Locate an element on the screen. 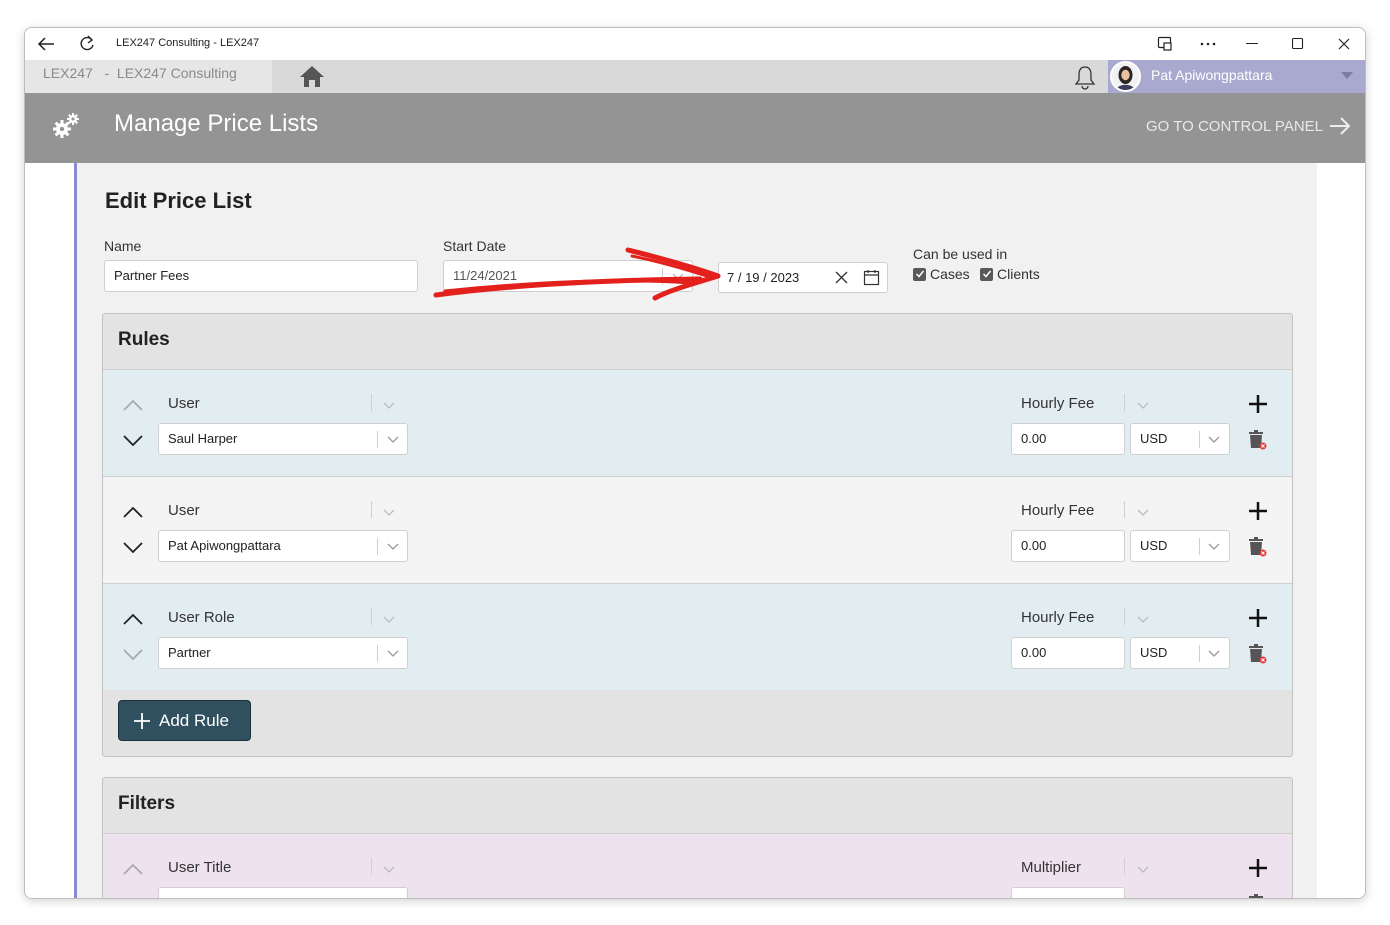  rule-value: Partner is located at coordinates (189, 652).